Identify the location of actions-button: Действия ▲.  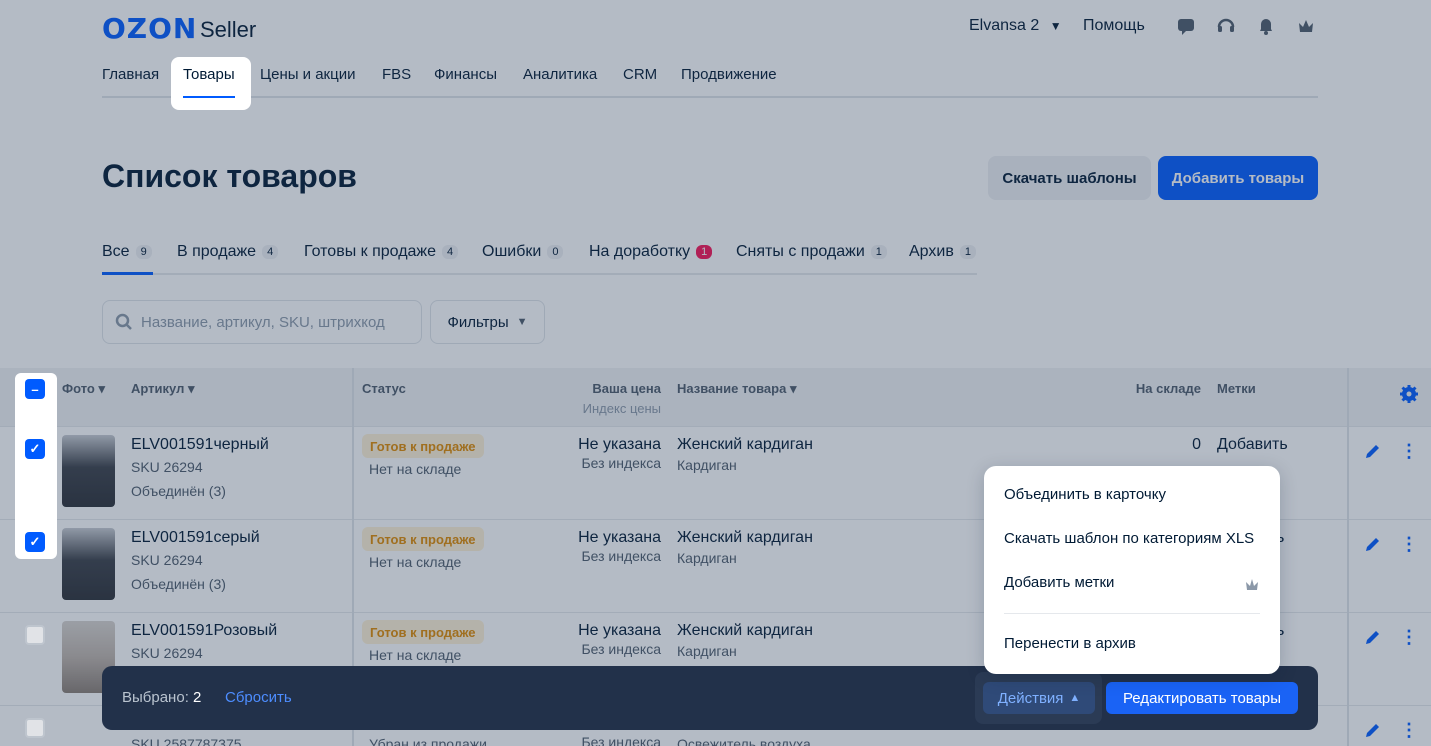
(1039, 698).